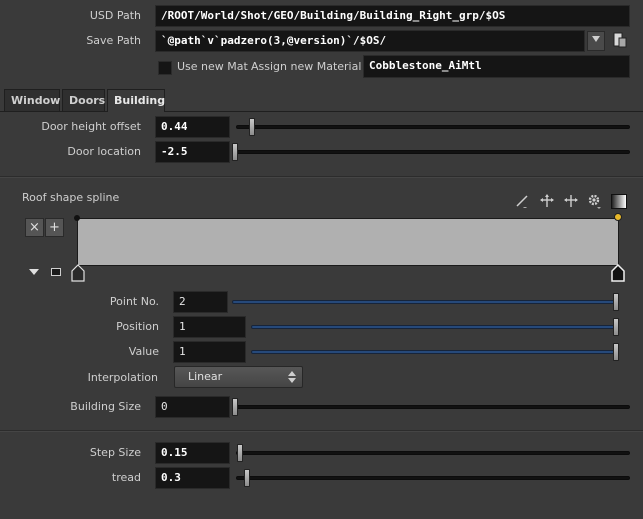 This screenshot has height=519, width=643. Describe the element at coordinates (348, 242) in the screenshot. I see `spline-ramp-area` at that location.